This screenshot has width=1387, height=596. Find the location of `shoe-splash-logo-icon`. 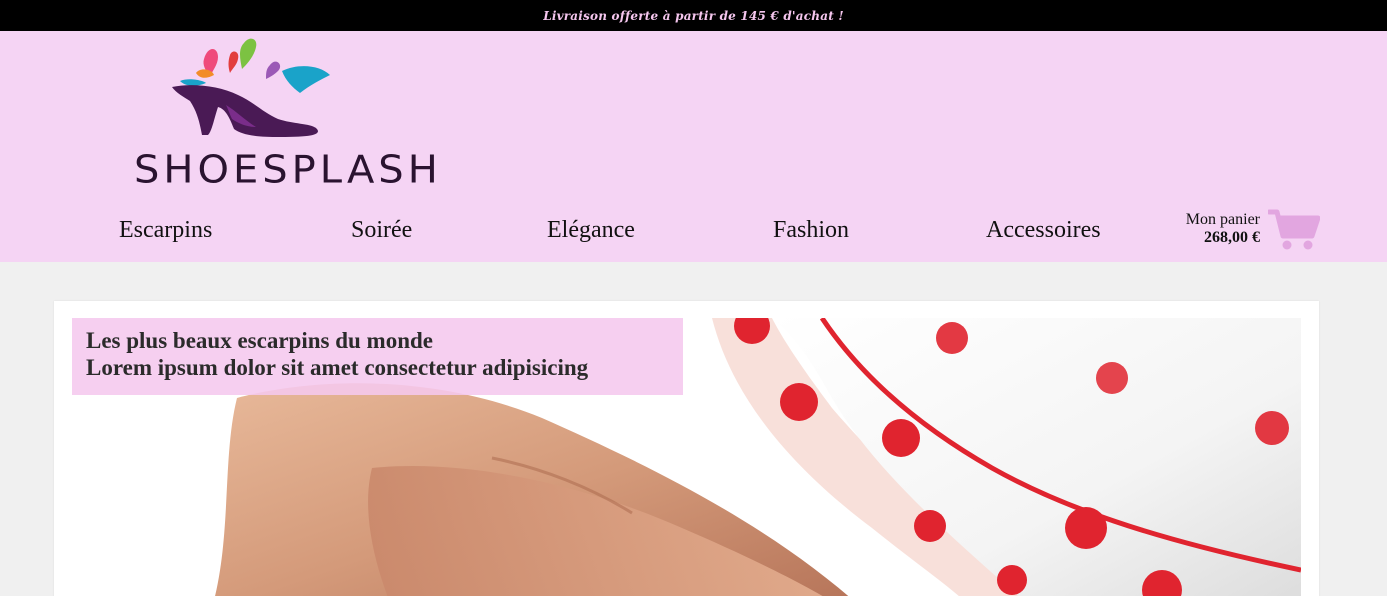

shoe-splash-logo-icon is located at coordinates (251, 87).